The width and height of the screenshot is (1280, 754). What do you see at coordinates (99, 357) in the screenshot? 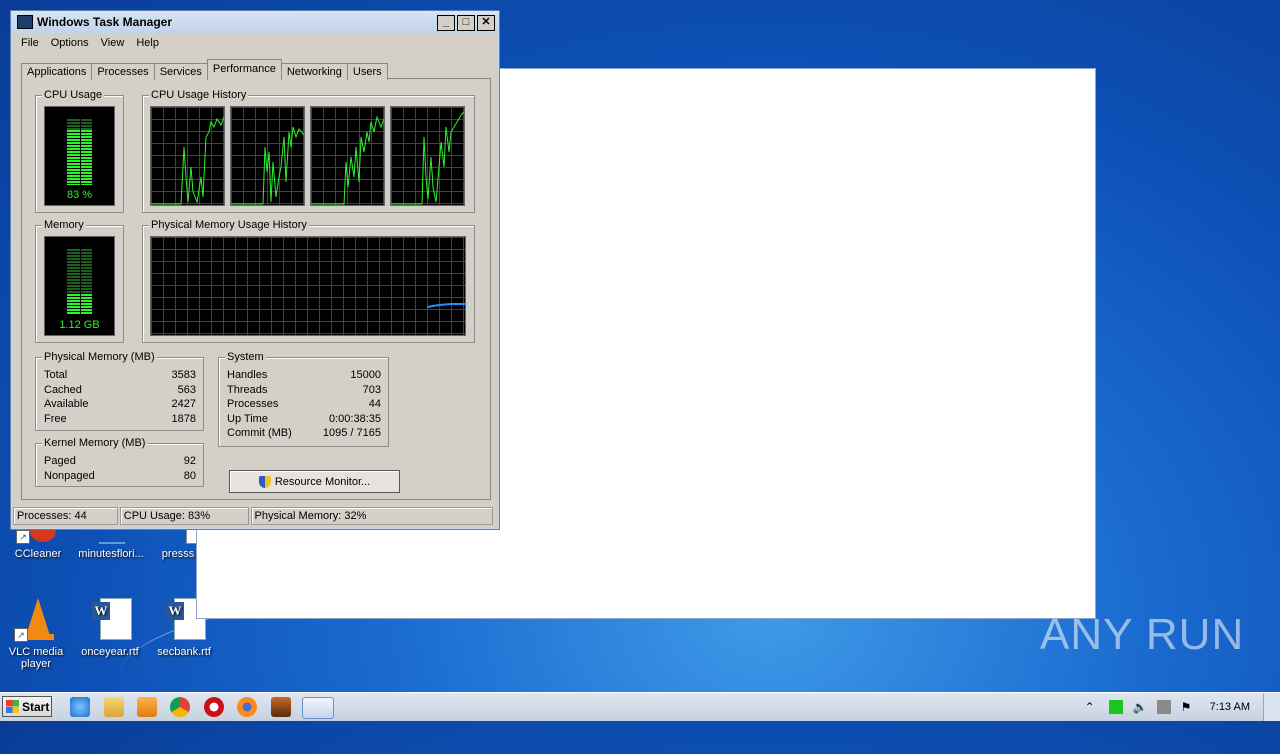
I see `physical-memory-title: Physical Memory (MB)` at bounding box center [99, 357].